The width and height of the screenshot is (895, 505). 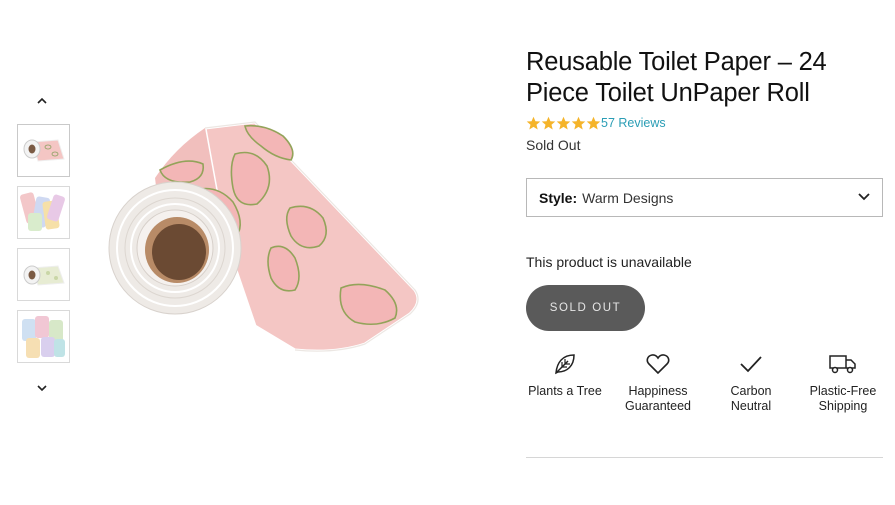 What do you see at coordinates (609, 262) in the screenshot?
I see `unavailable-message: This product is unavailable` at bounding box center [609, 262].